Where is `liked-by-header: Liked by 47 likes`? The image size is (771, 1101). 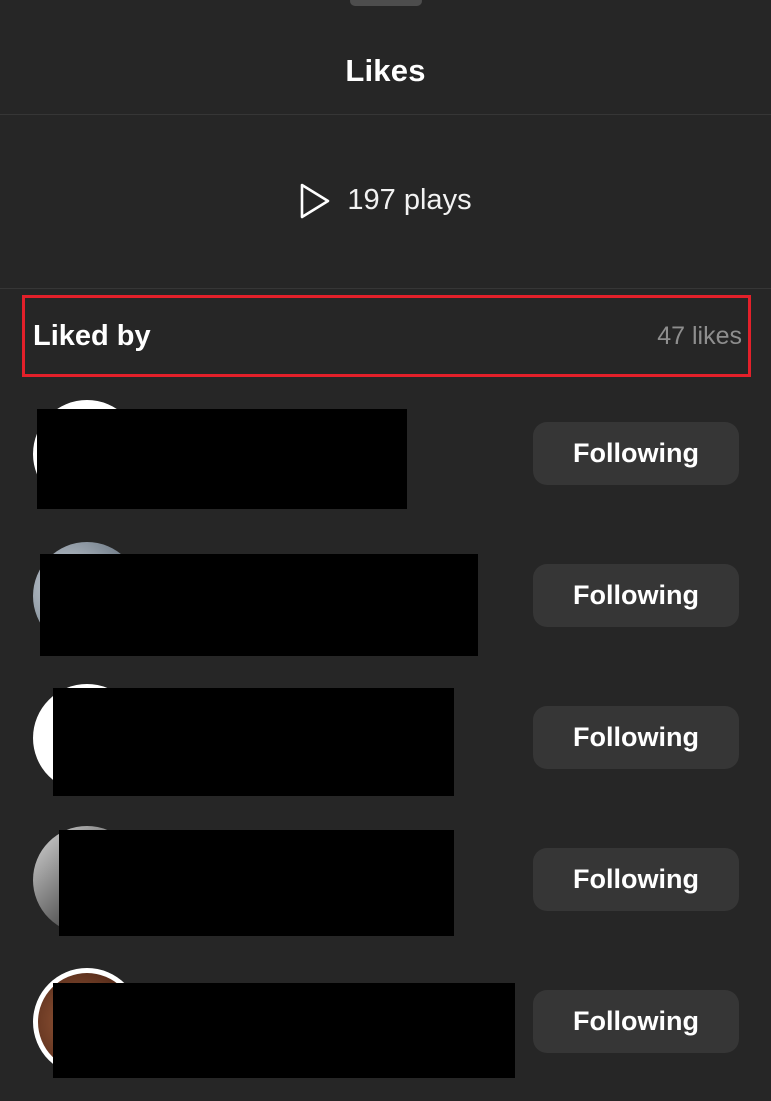
liked-by-header: Liked by 47 likes is located at coordinates (386, 336).